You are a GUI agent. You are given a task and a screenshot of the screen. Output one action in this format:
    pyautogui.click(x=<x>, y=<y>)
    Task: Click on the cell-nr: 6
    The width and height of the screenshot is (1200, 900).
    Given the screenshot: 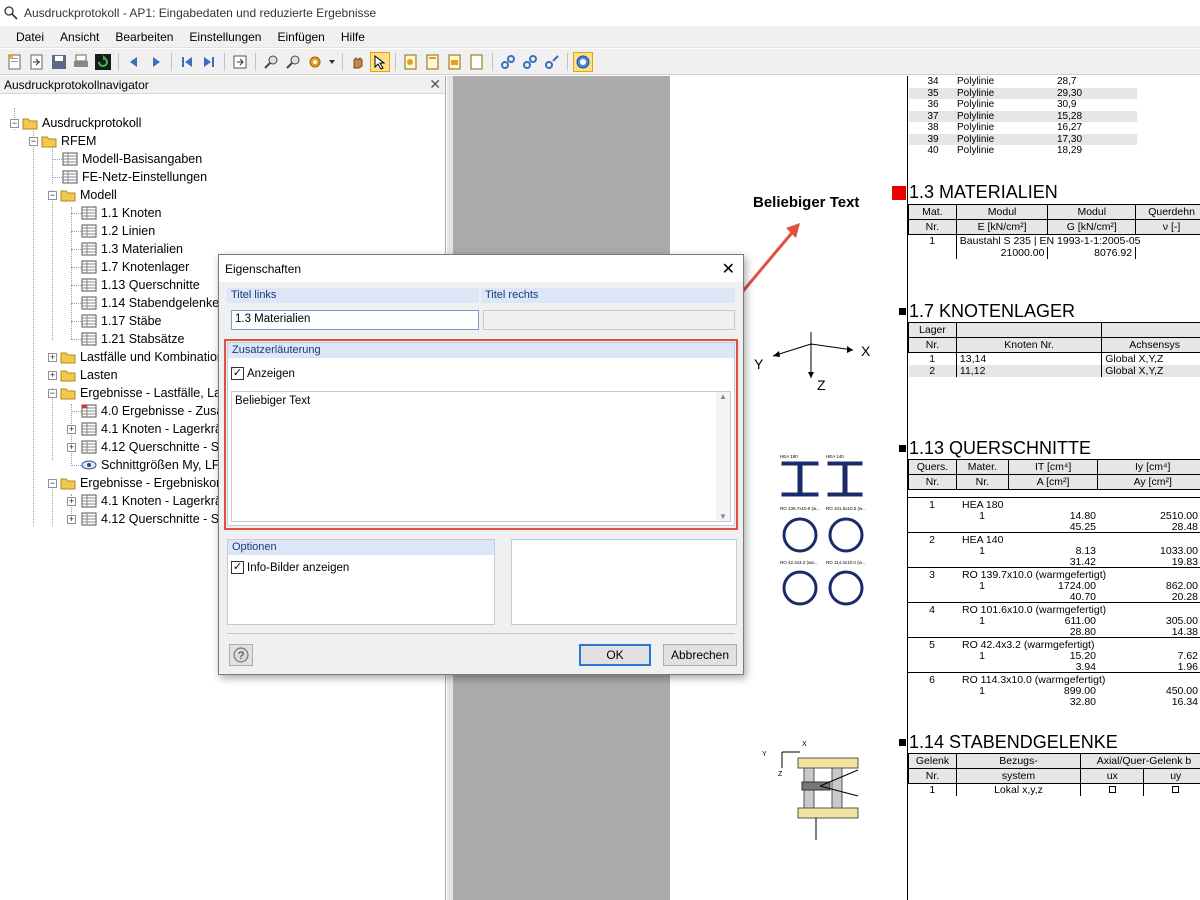 What is the action you would take?
    pyautogui.click(x=932, y=680)
    